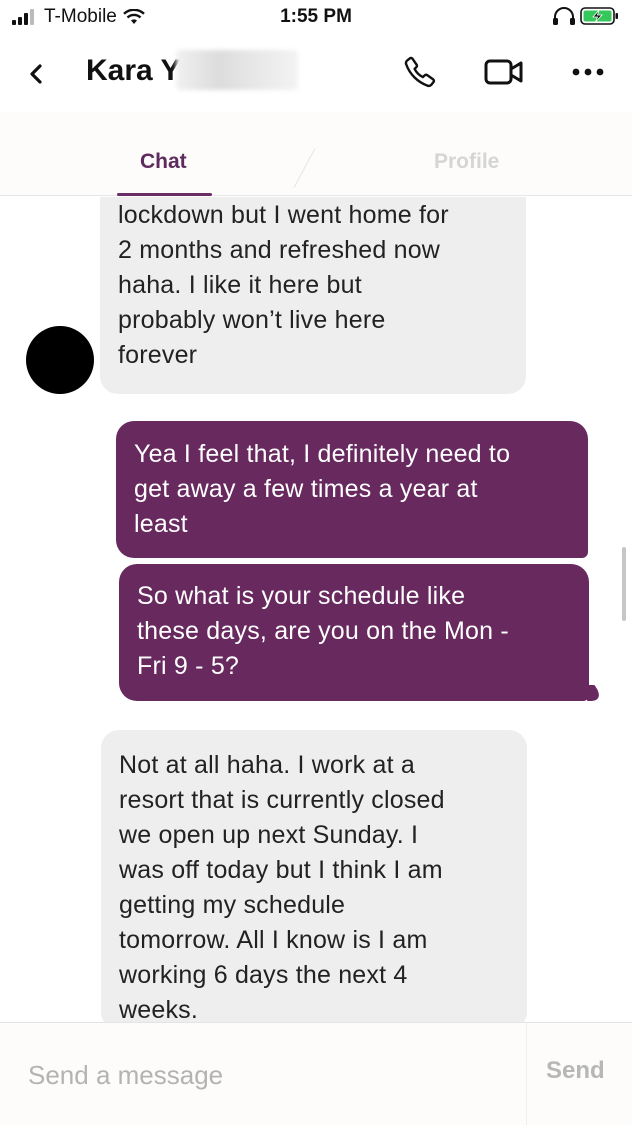  I want to click on message-line: forever, so click(158, 355).